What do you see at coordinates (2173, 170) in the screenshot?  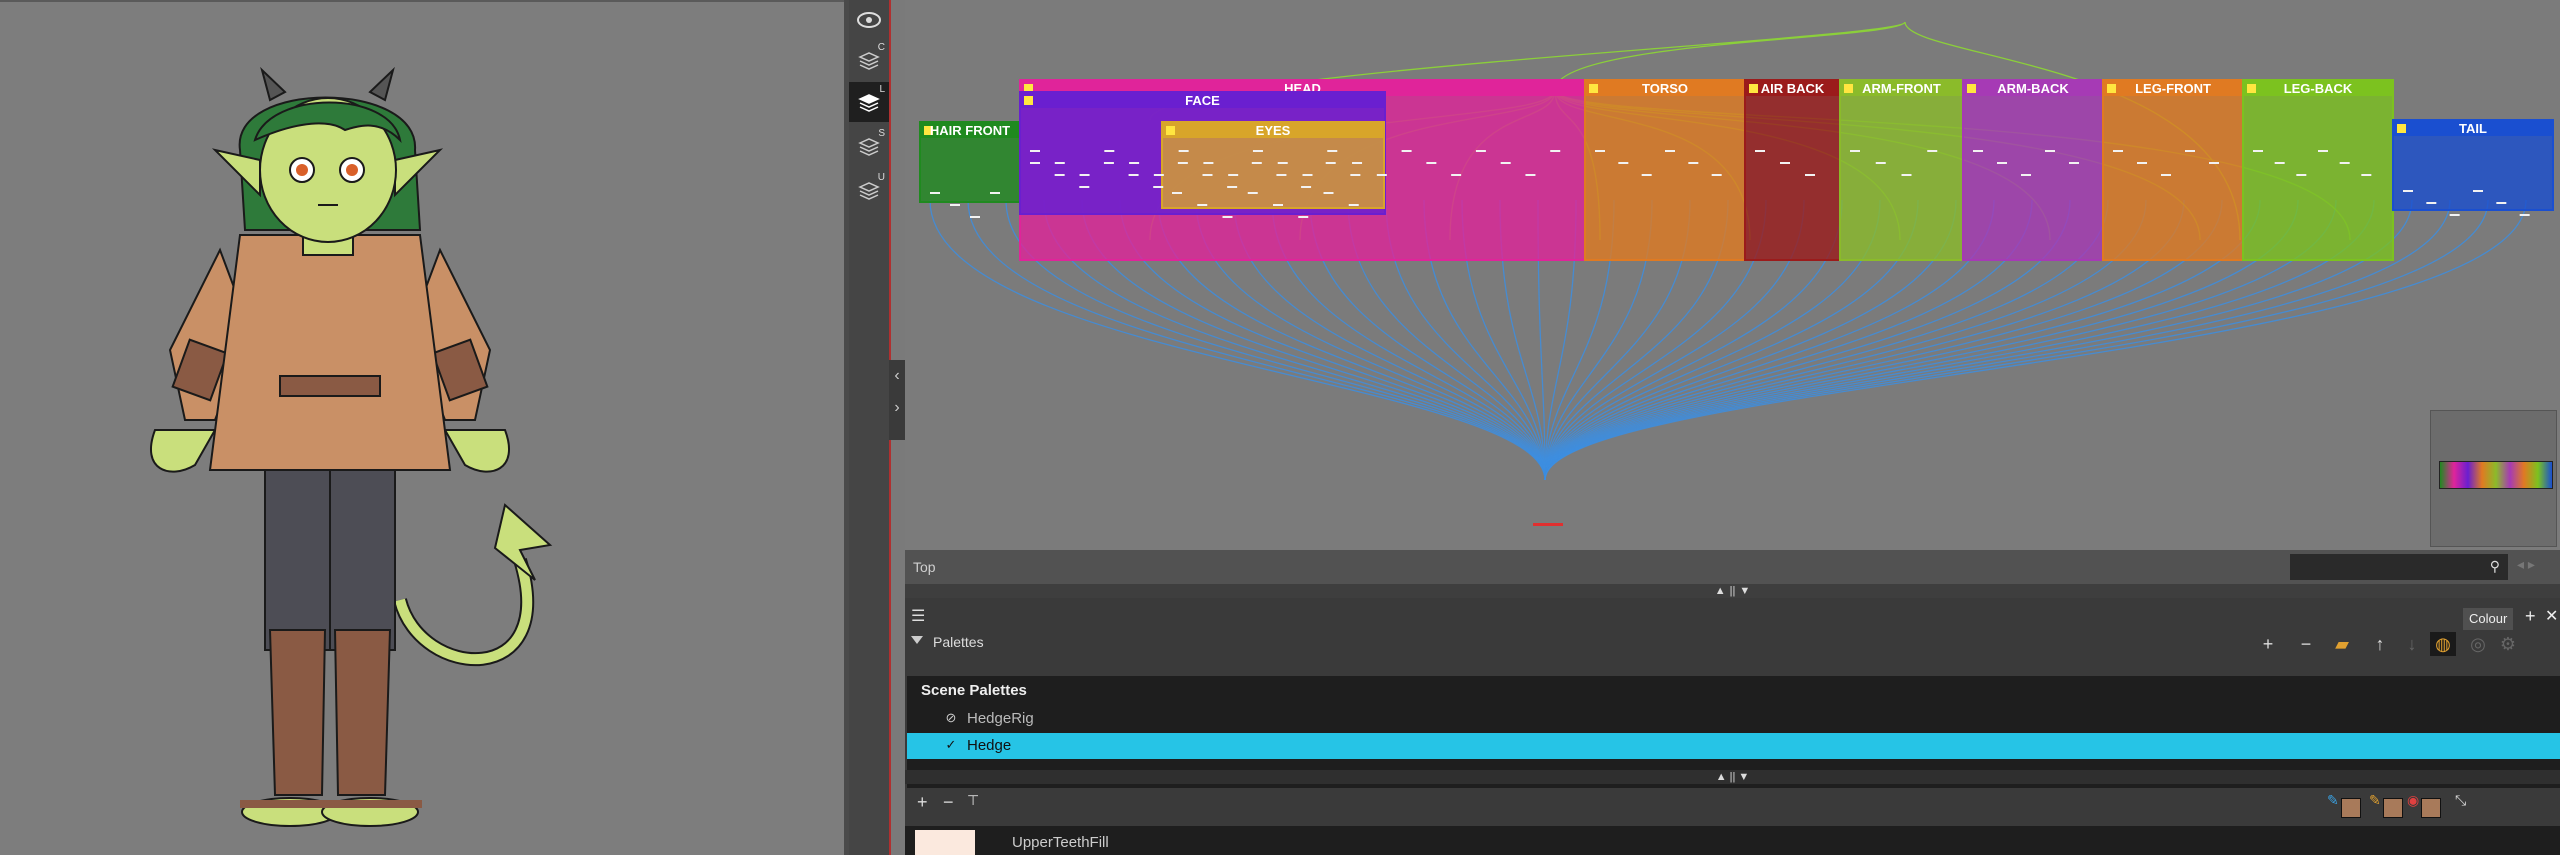 I see `node-group-leg-front` at bounding box center [2173, 170].